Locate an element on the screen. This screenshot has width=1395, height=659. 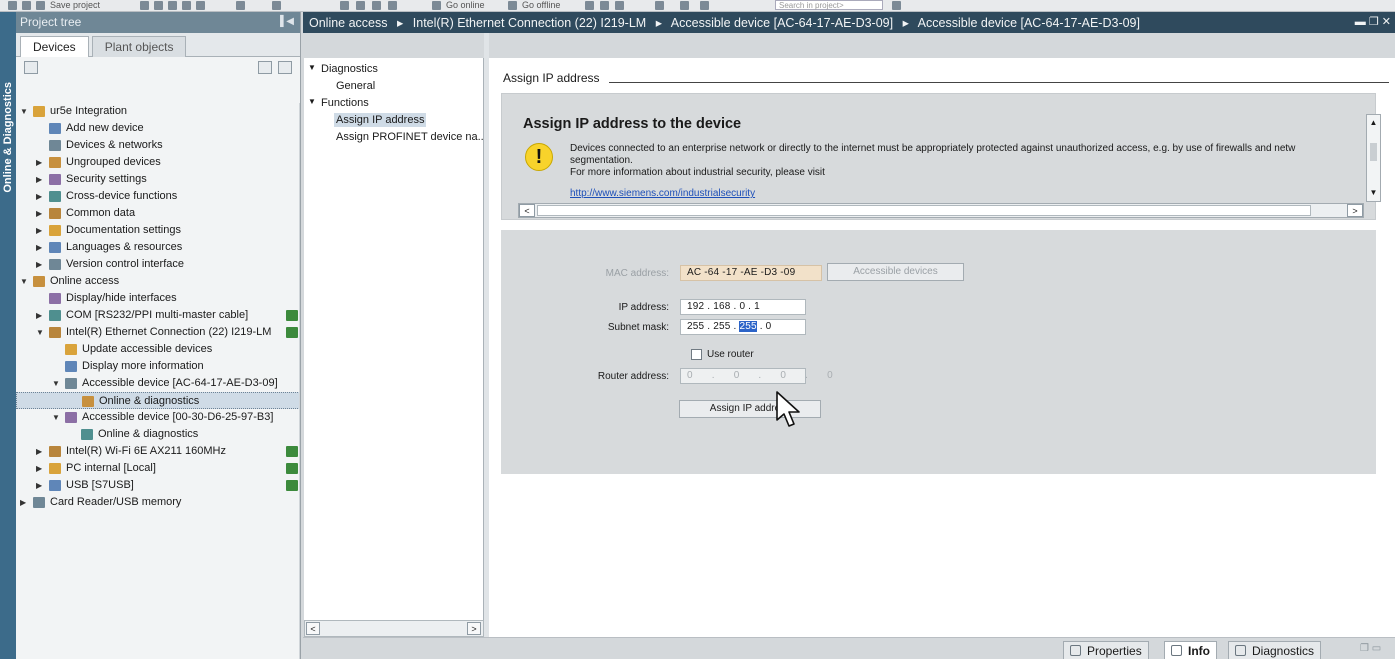
panel-restore-icon: ❐ ▭ is located at coordinates (1370, 648).